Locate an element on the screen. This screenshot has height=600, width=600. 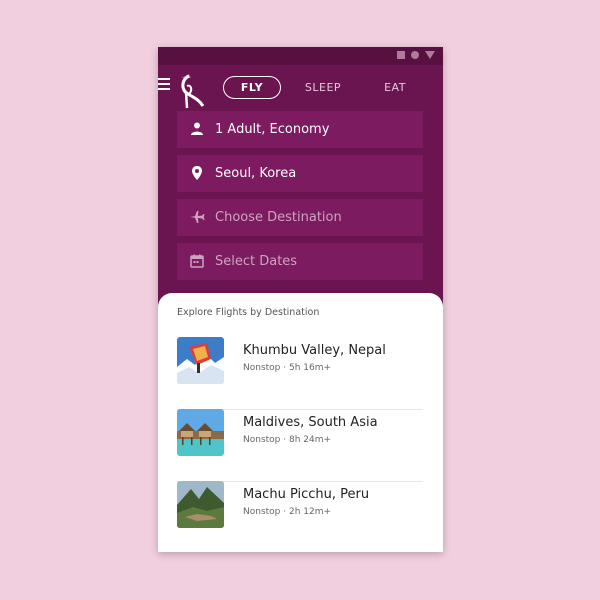
destination-field: Choose Destination is located at coordinates (300, 217).